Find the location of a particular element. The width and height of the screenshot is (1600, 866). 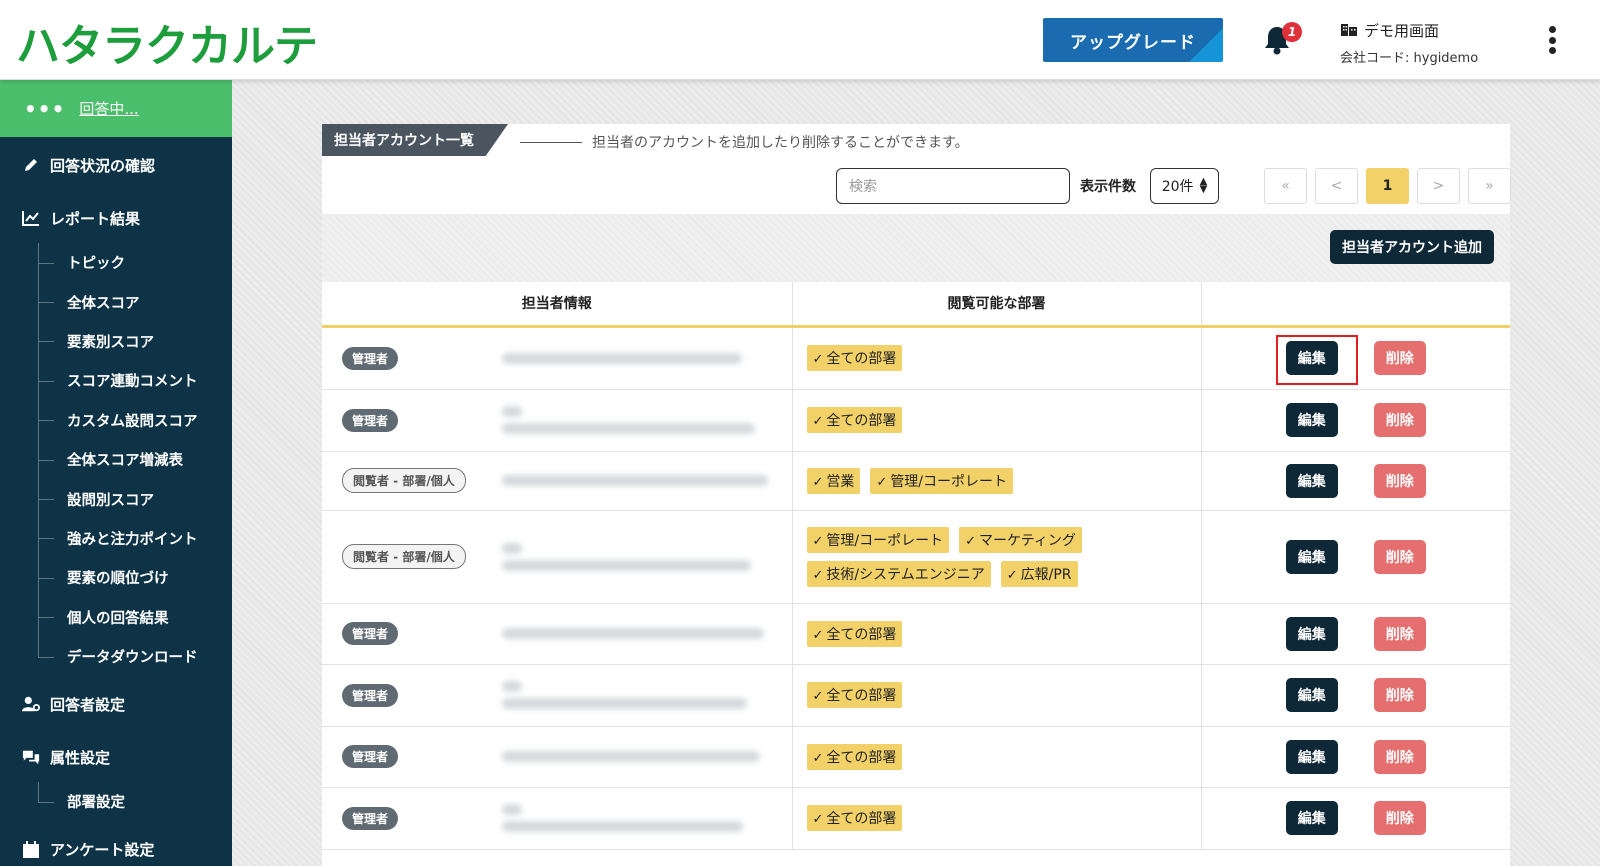

department-tag: ✓ 広報/PR is located at coordinates (1039, 573).